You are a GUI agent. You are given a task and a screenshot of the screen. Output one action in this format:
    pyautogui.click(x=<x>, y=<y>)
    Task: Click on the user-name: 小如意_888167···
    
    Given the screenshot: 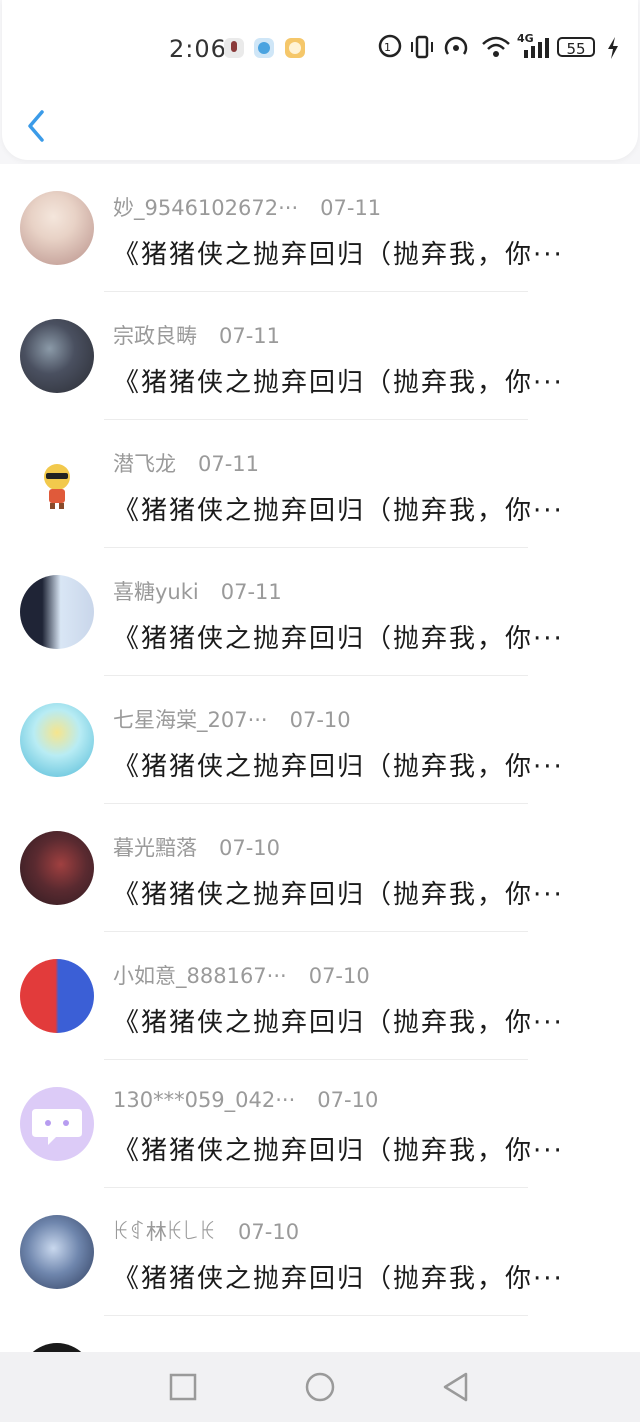 What is the action you would take?
    pyautogui.click(x=200, y=975)
    